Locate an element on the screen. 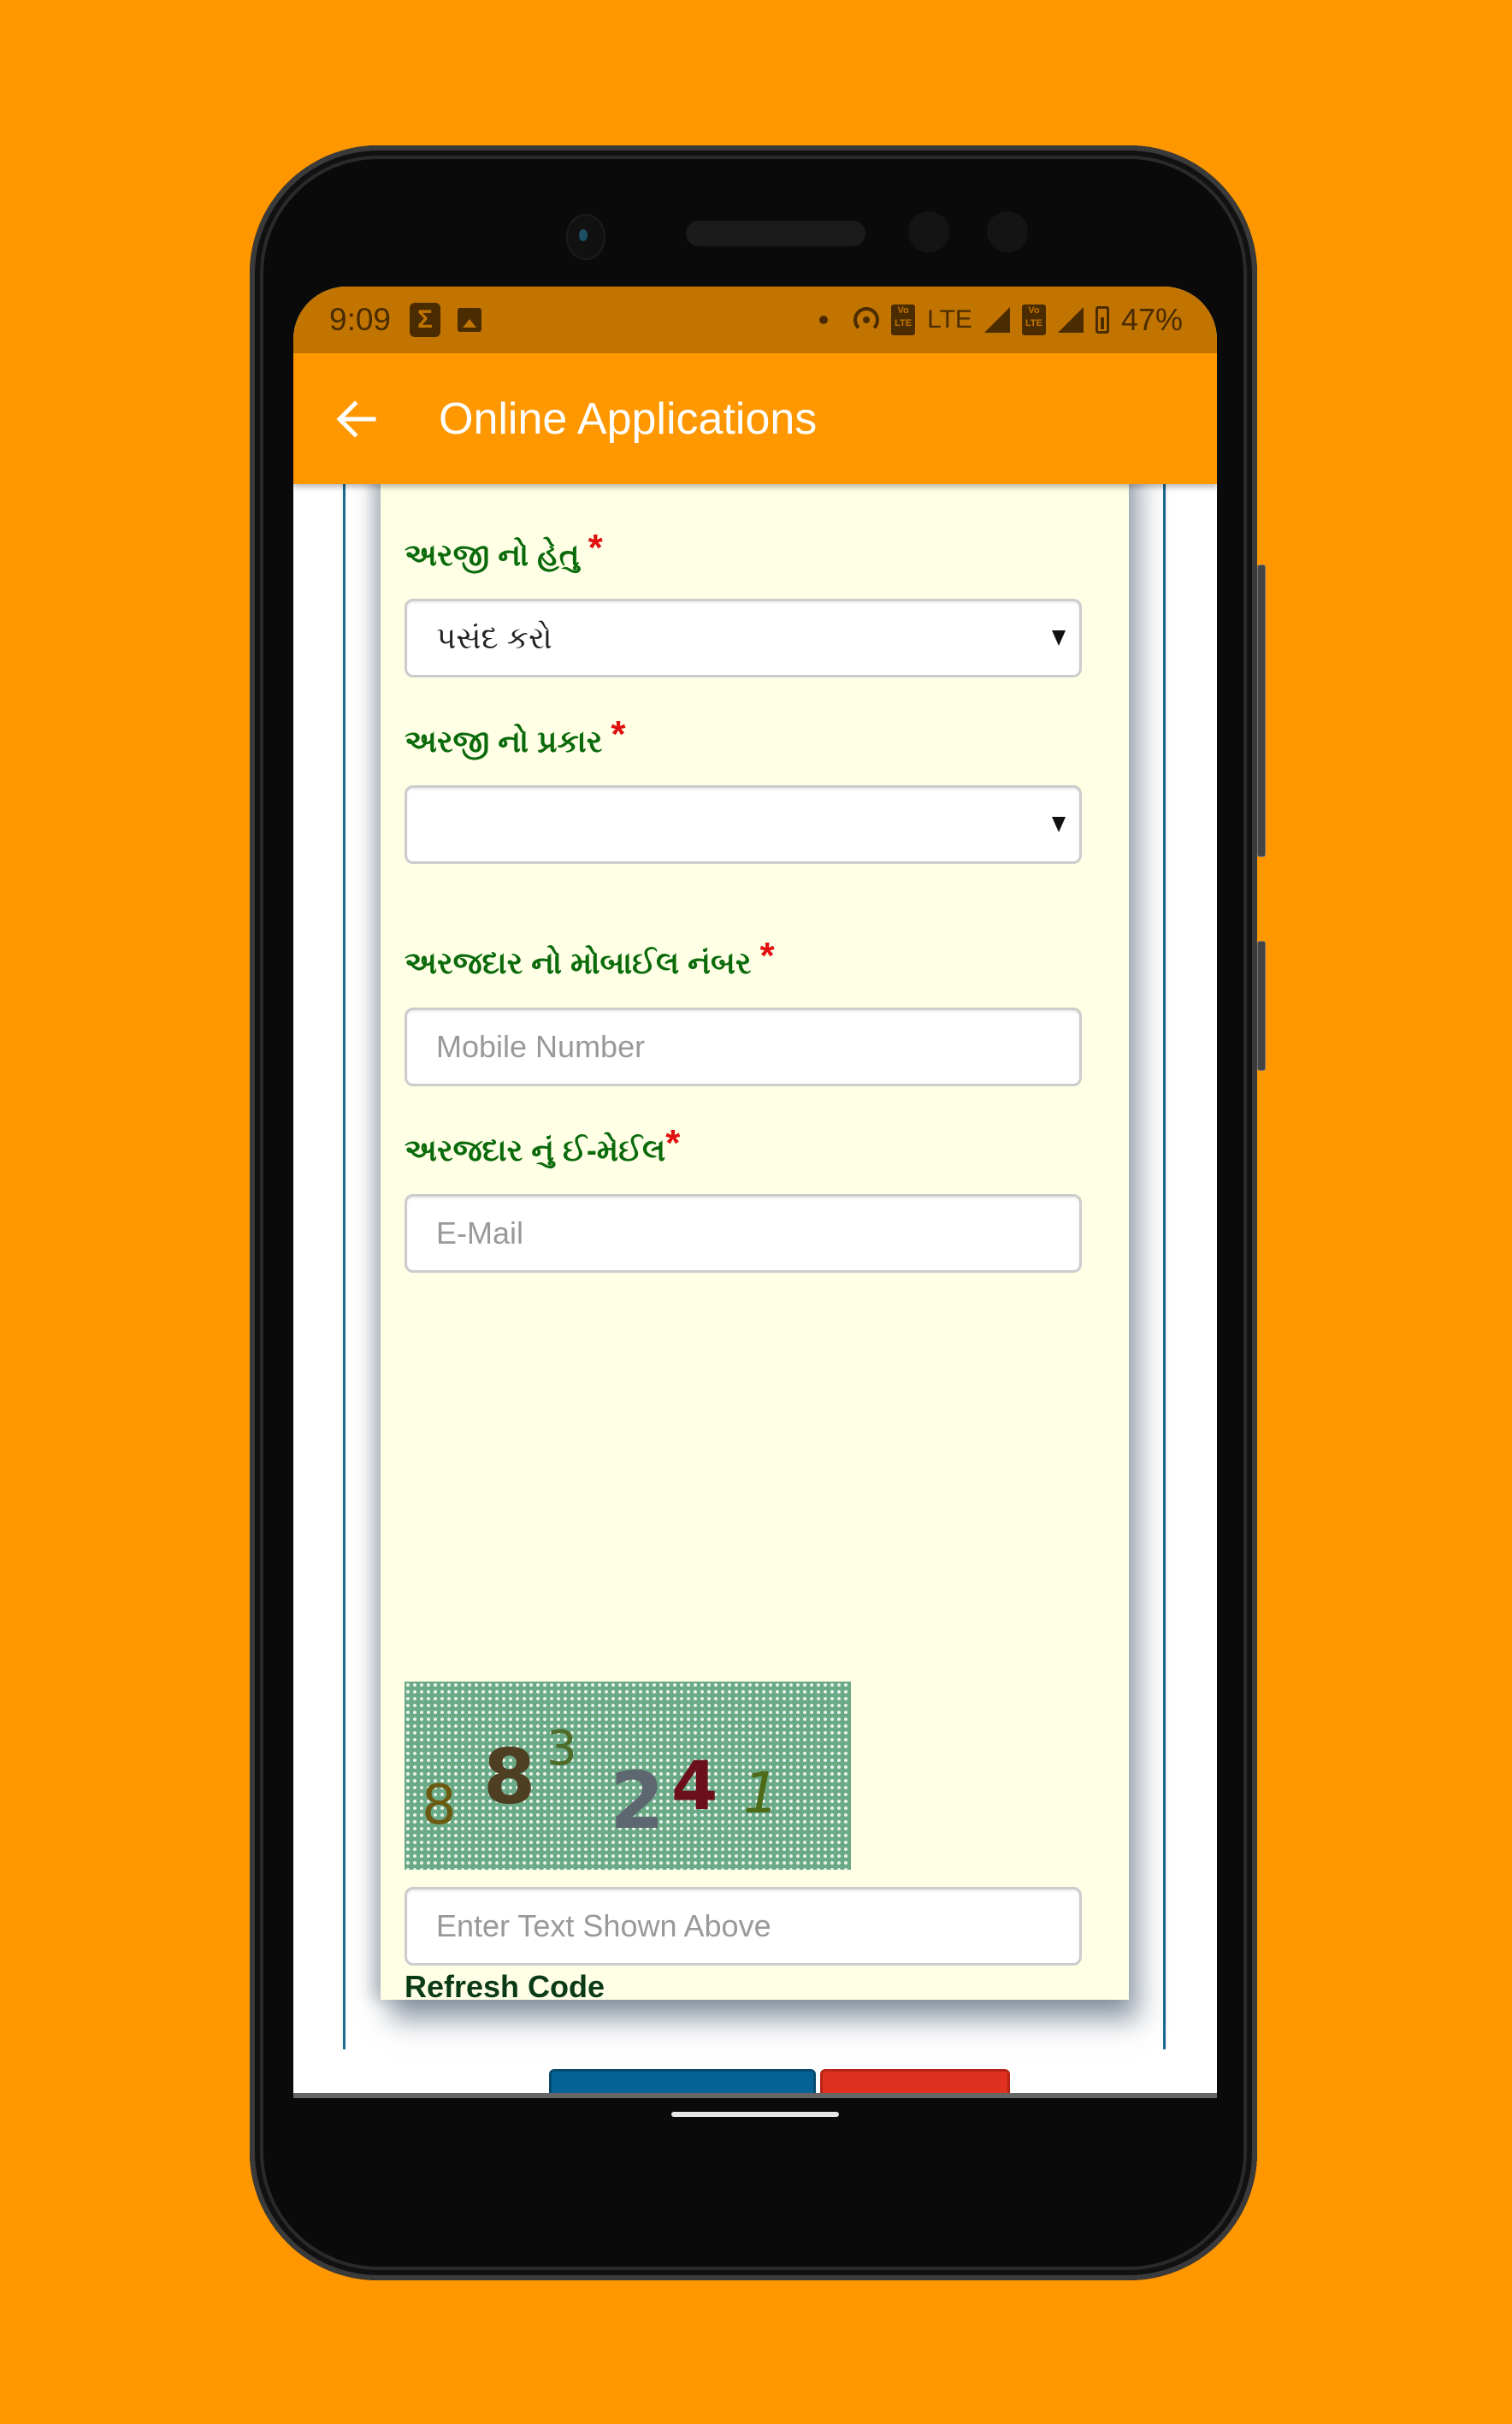  hotspot-icon is located at coordinates (866, 320).